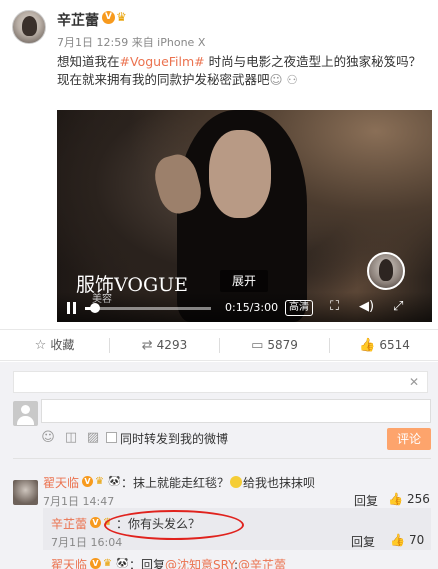 The height and width of the screenshot is (569, 438). What do you see at coordinates (334, 307) in the screenshot?
I see `fullscreen-web-icon: ⛶` at bounding box center [334, 307].